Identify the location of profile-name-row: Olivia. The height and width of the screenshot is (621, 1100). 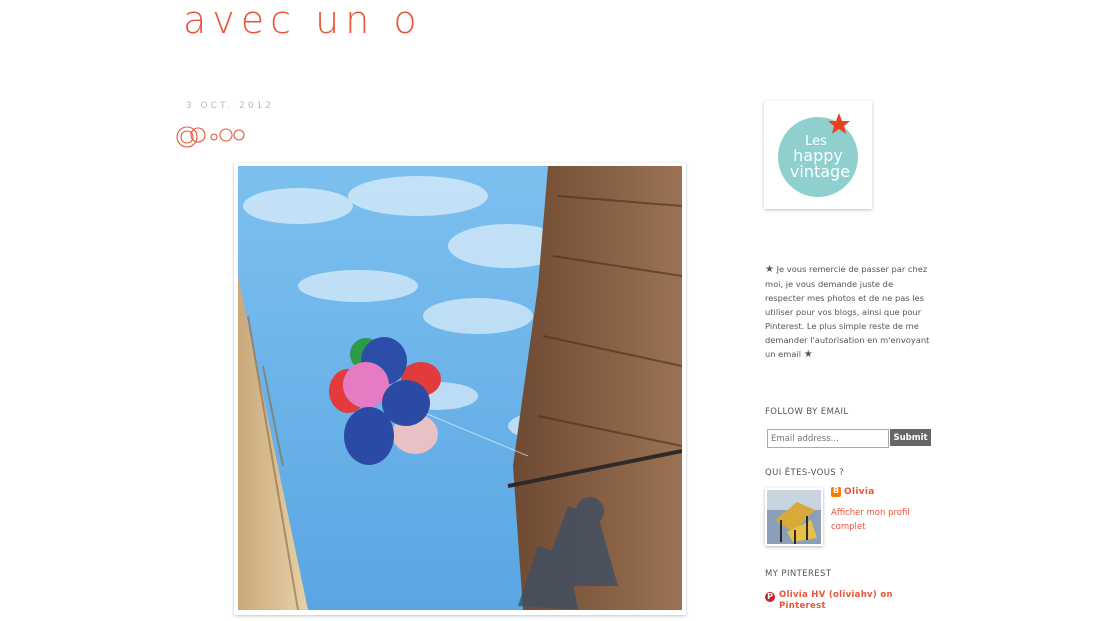
(853, 491).